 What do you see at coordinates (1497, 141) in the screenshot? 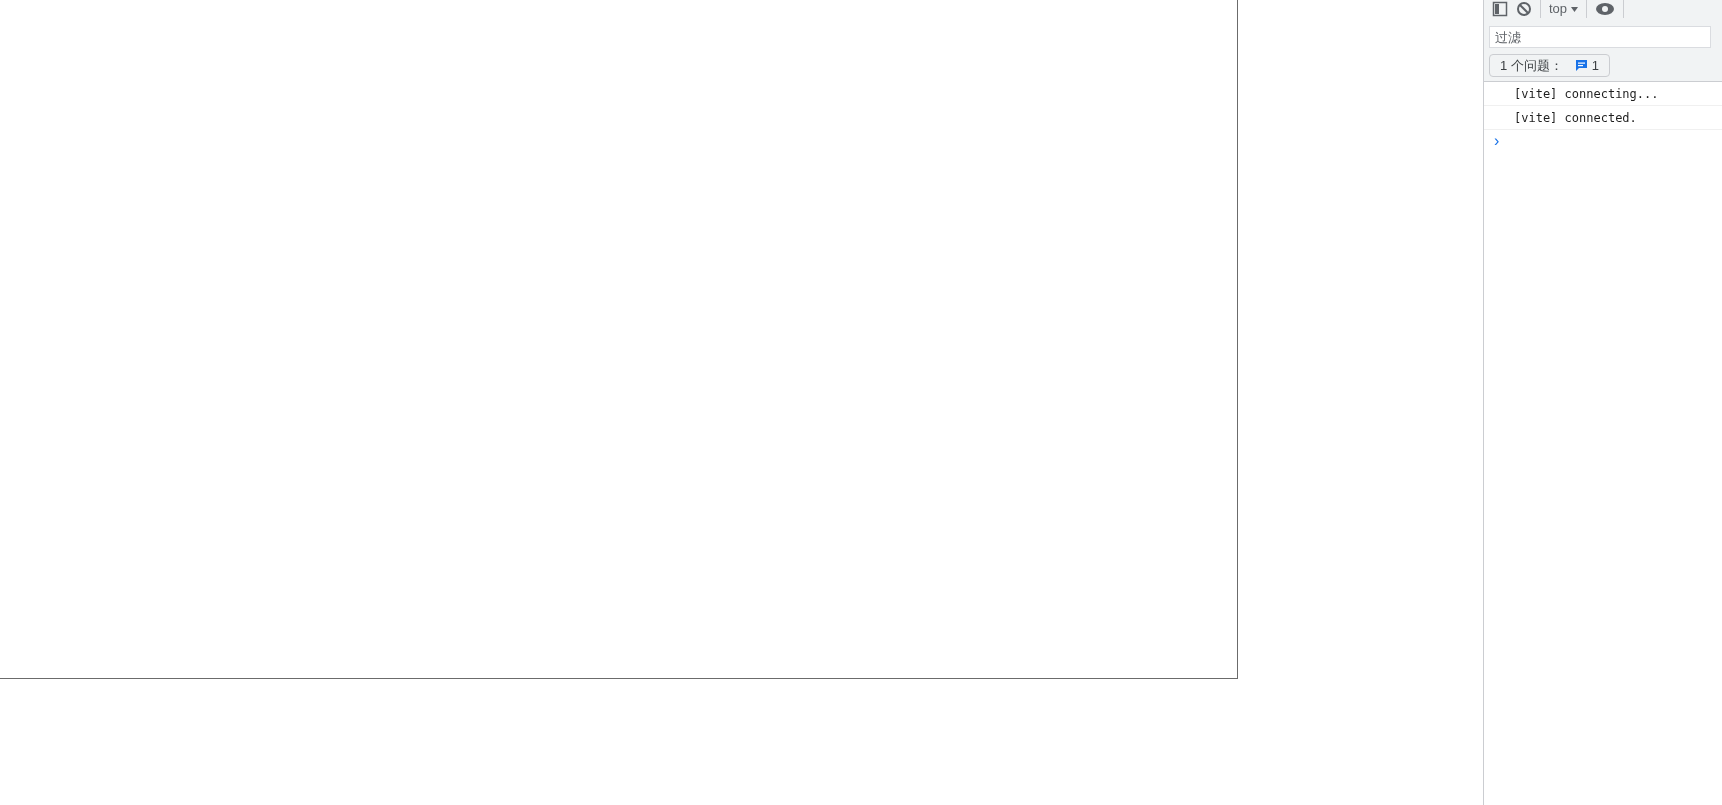
I see `console-prompt: ›` at bounding box center [1497, 141].